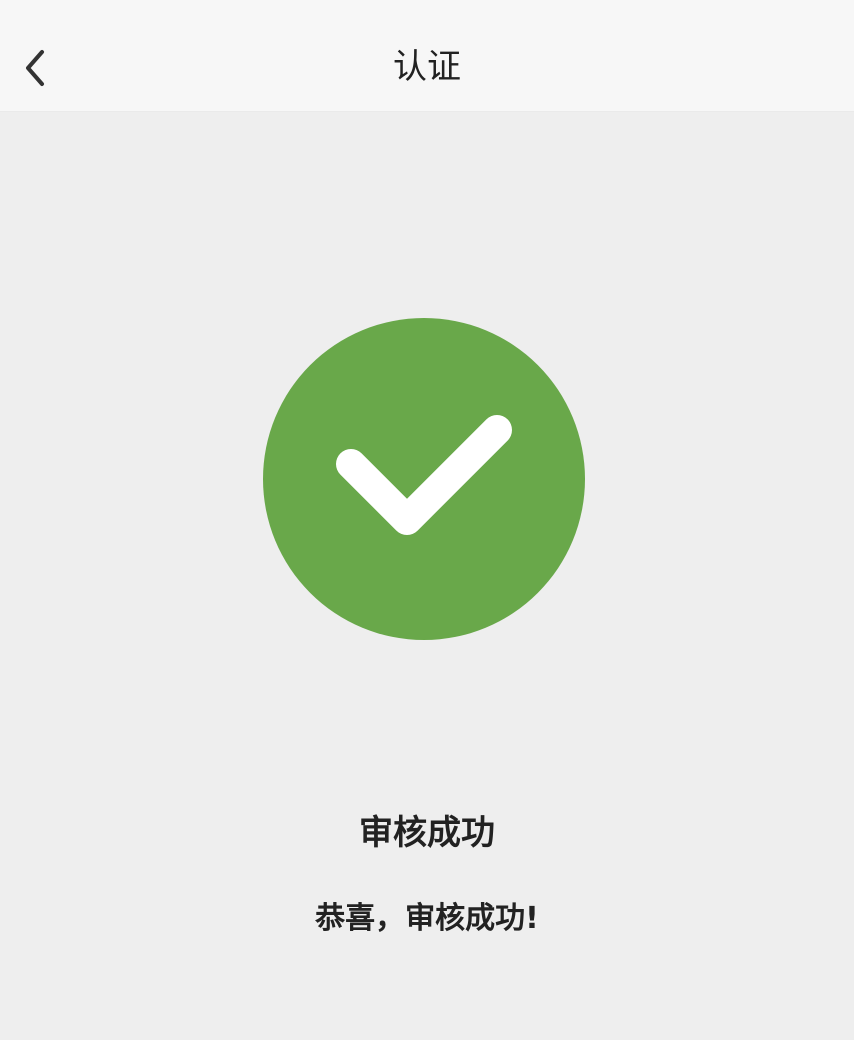 The image size is (854, 1040). I want to click on nav-bar: 认证, so click(427, 56).